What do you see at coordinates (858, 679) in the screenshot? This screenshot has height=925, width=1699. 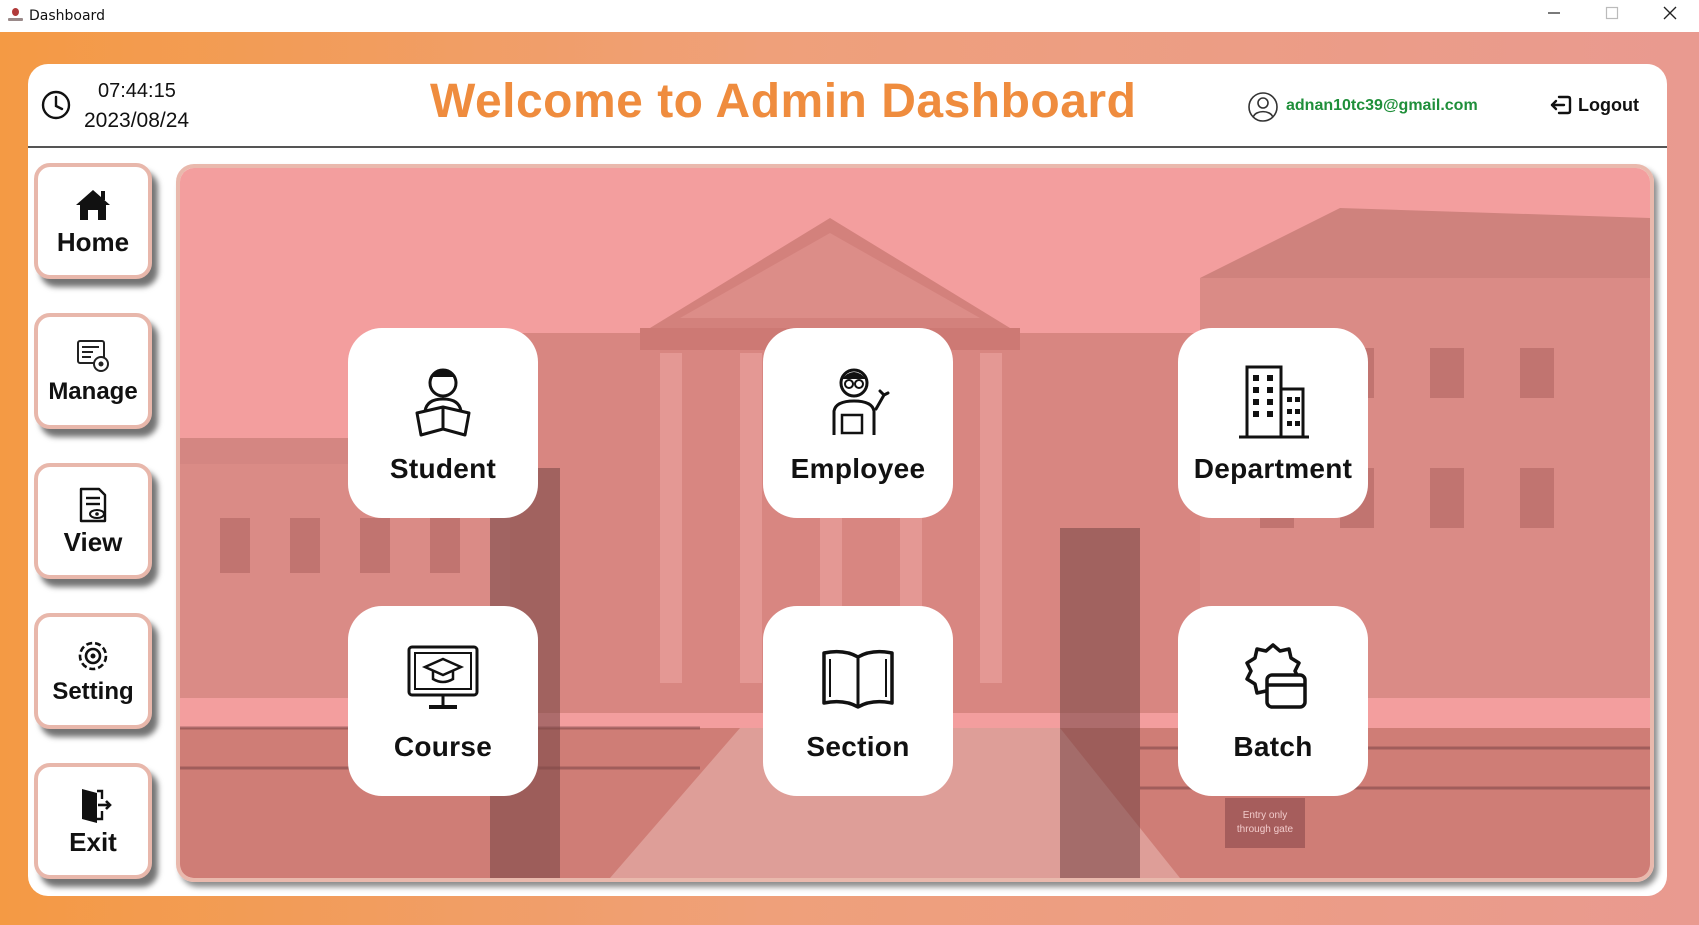 I see `open-book-icon` at bounding box center [858, 679].